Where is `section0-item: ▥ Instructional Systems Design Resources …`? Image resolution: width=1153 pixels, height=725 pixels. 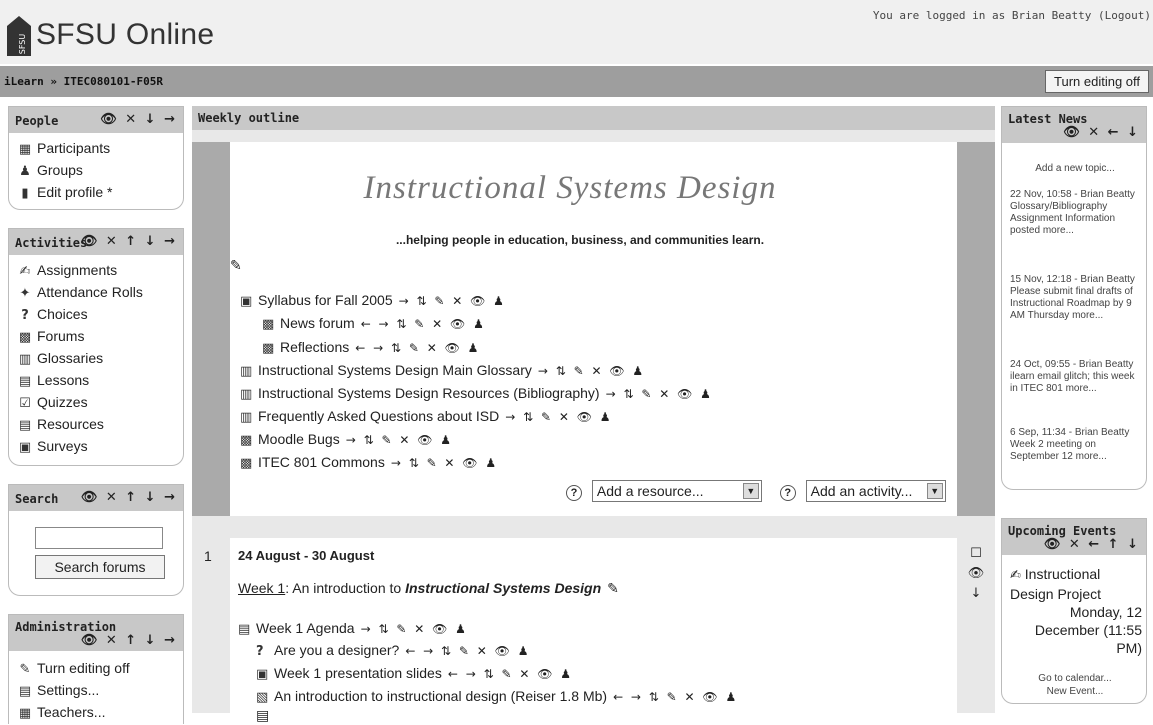 section0-item: ▥ Instructional Systems Design Resources … is located at coordinates (476, 393).